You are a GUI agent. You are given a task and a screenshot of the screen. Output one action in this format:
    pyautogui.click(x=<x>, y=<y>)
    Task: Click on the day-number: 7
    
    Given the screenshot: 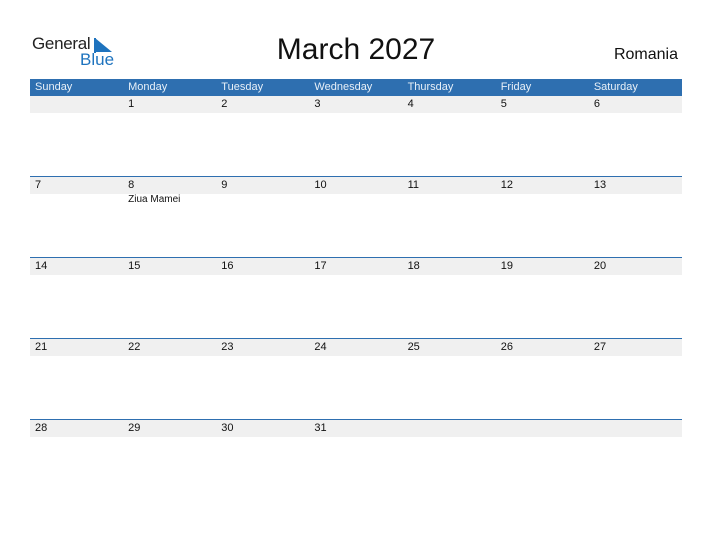 What is the action you would take?
    pyautogui.click(x=38, y=185)
    